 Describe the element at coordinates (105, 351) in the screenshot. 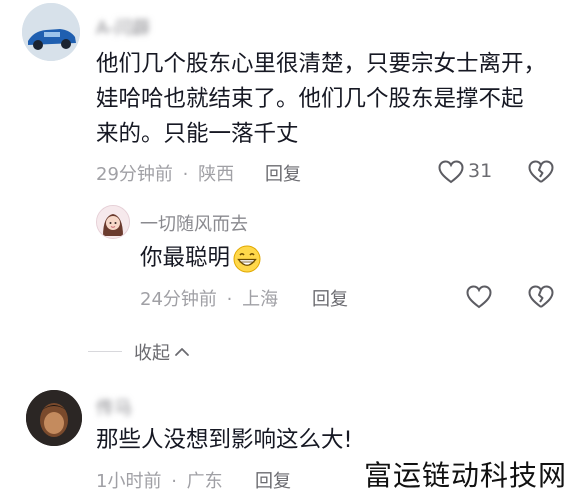

I see `collapse-divider` at that location.